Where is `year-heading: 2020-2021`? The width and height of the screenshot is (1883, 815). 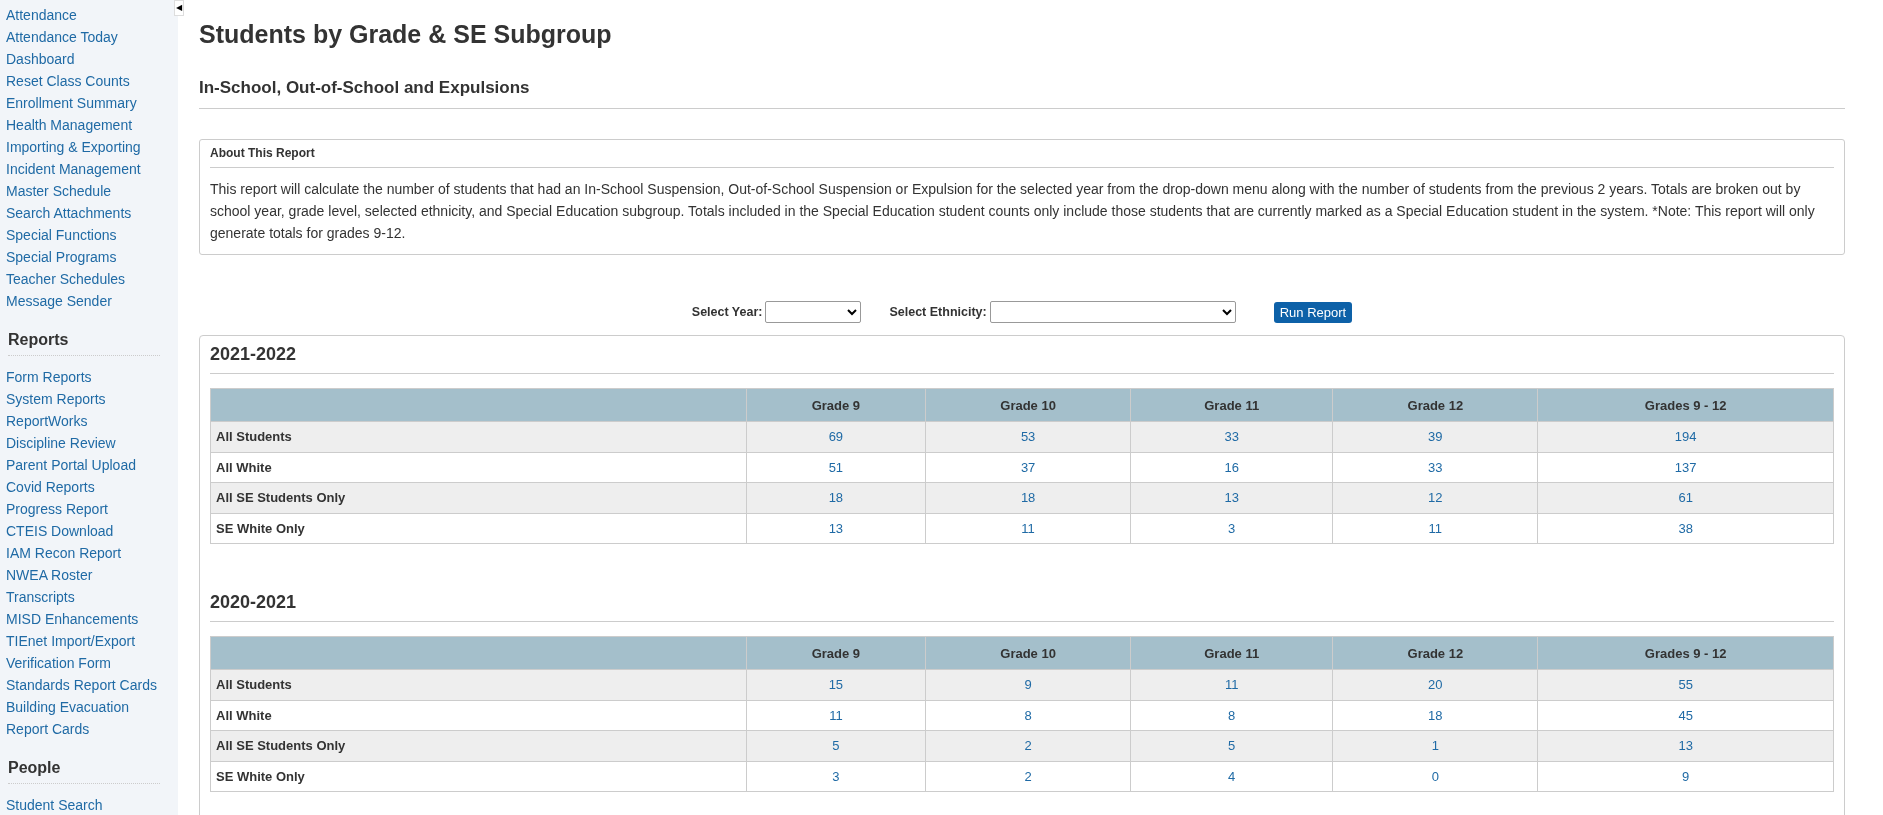 year-heading: 2020-2021 is located at coordinates (1022, 607).